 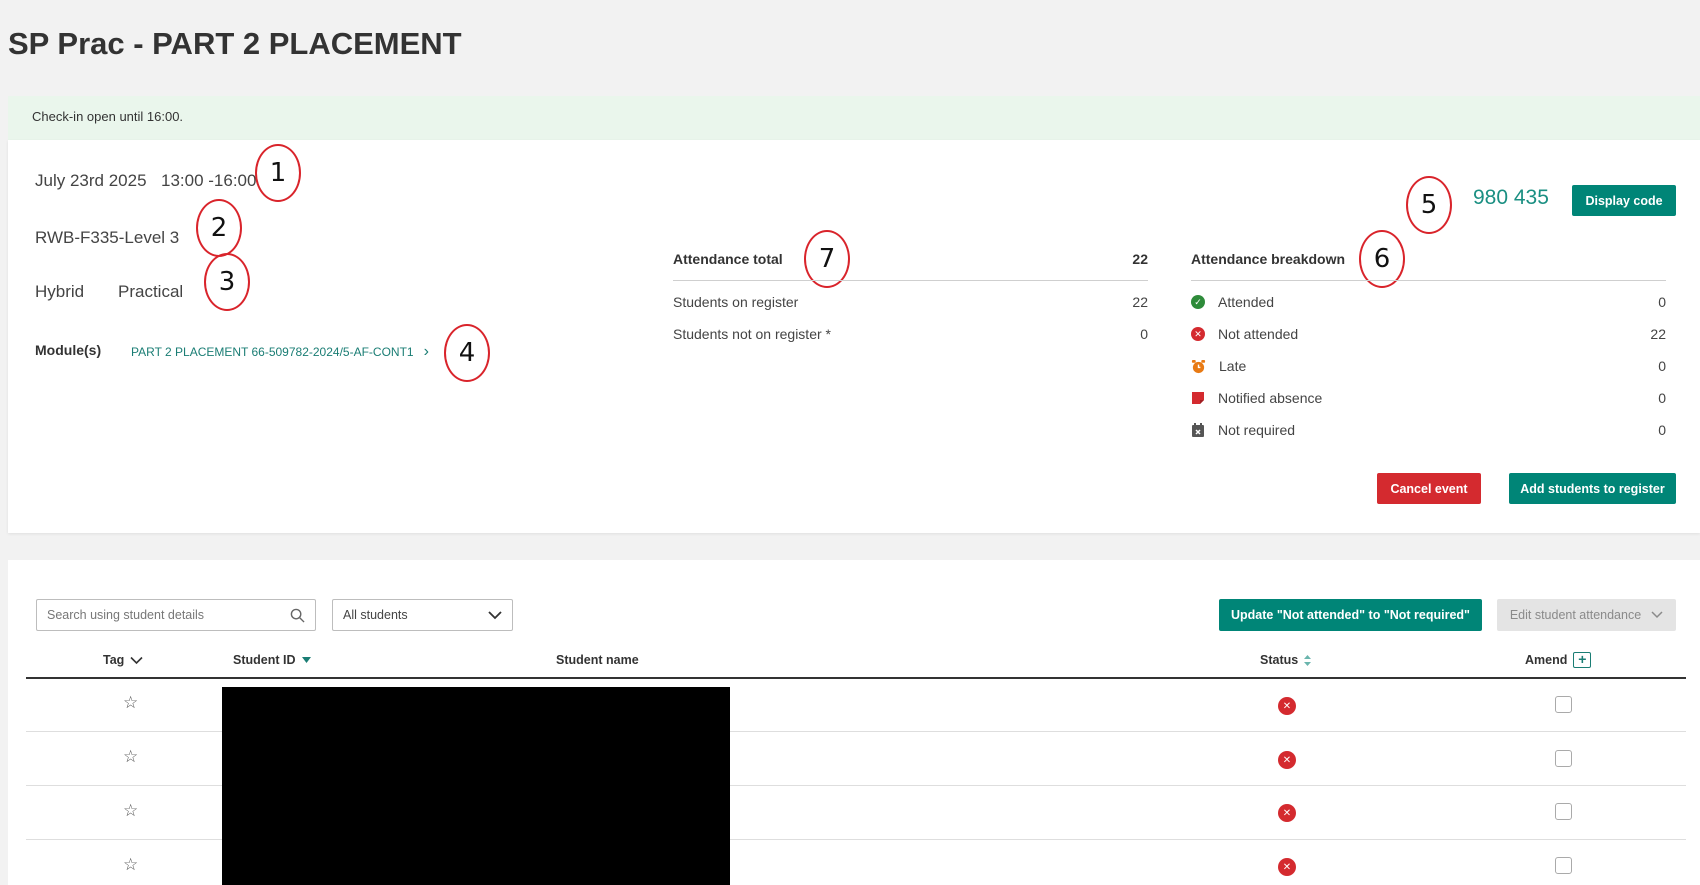 I want to click on column-header-student-id: Student ID, so click(x=272, y=660).